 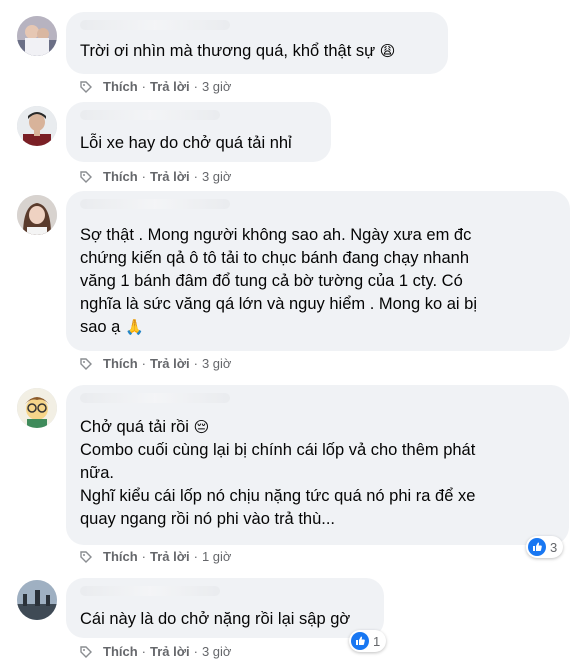 What do you see at coordinates (225, 608) in the screenshot?
I see `comment-bubble: Cái này là do chở nặng rồi lại sập gờ` at bounding box center [225, 608].